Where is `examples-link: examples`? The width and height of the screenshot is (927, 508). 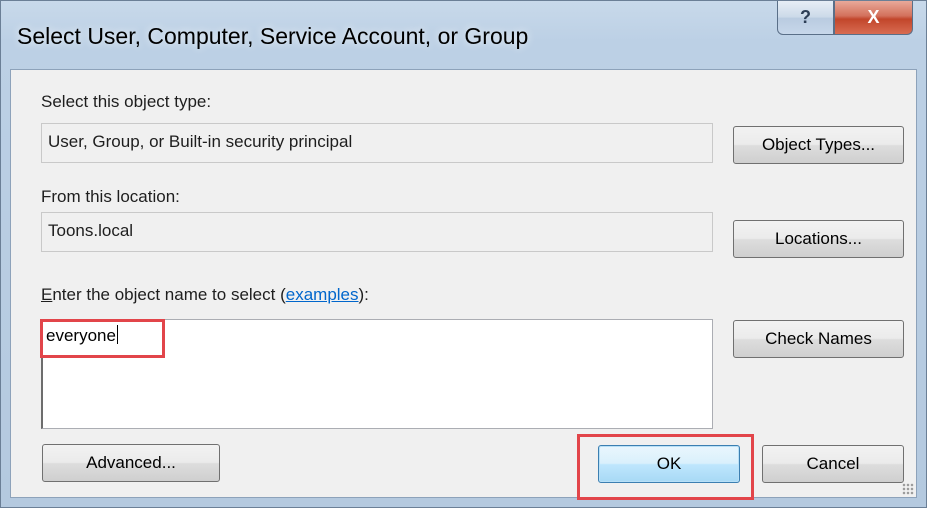 examples-link: examples is located at coordinates (322, 294).